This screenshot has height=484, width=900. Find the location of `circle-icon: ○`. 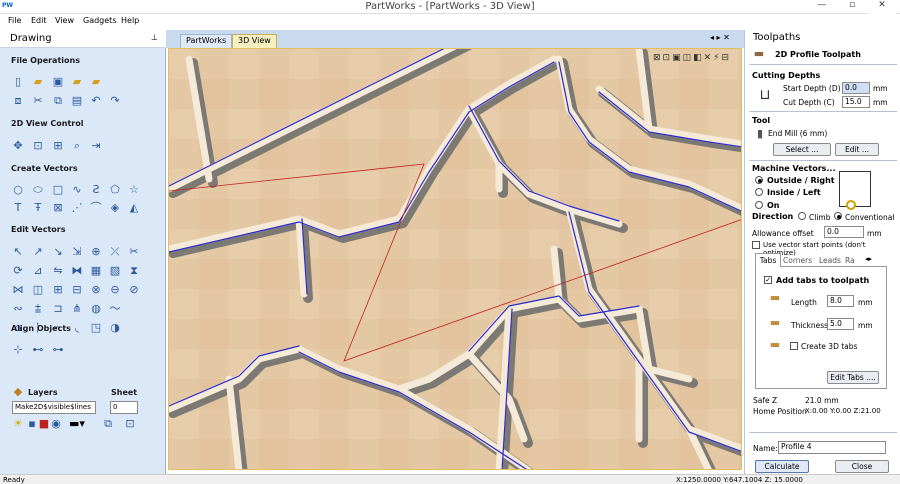

circle-icon: ○ is located at coordinates (18, 190).